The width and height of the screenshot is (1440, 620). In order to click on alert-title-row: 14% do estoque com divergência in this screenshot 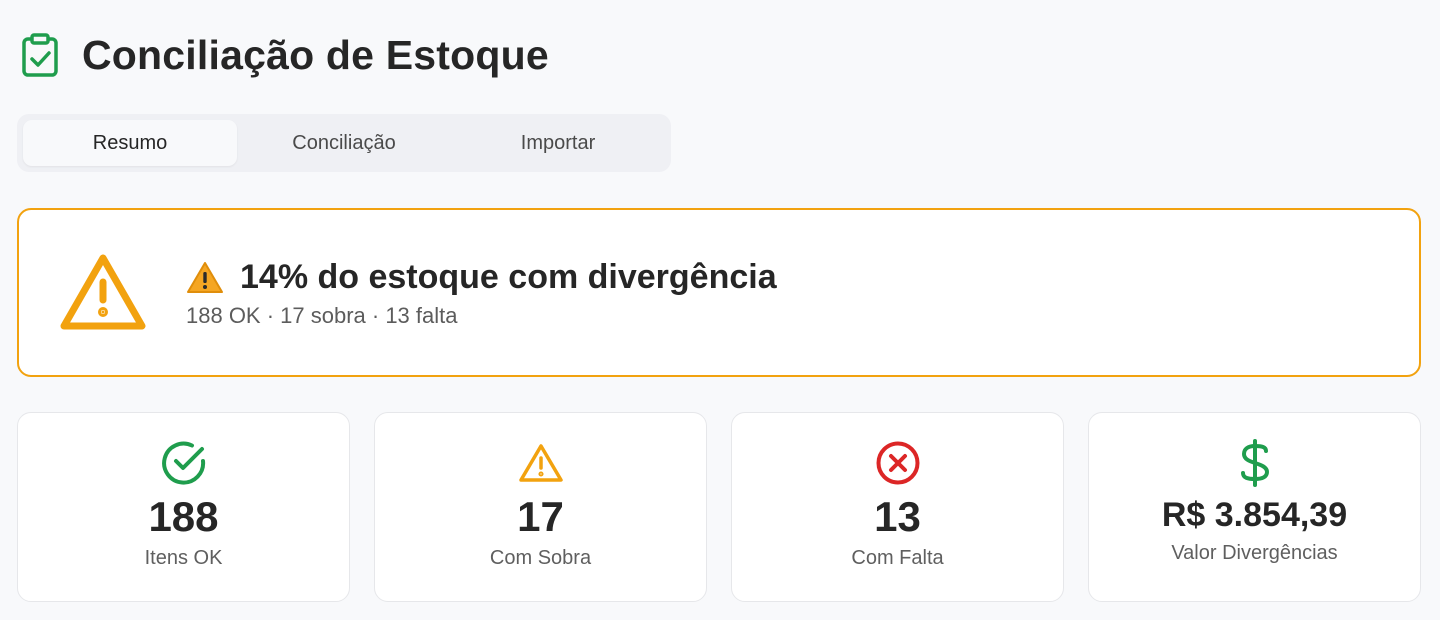, I will do `click(481, 277)`.